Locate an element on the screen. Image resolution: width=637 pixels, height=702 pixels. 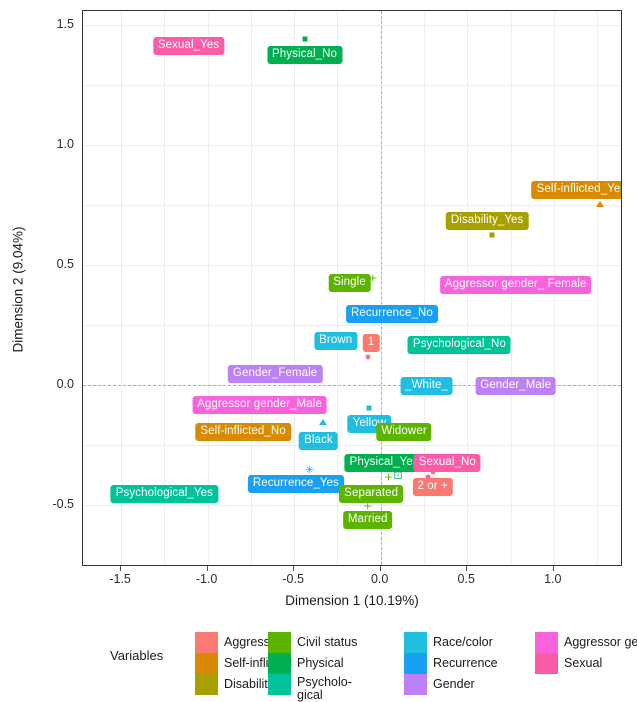
x-tick-label: -1.5 is located at coordinates (120, 579).